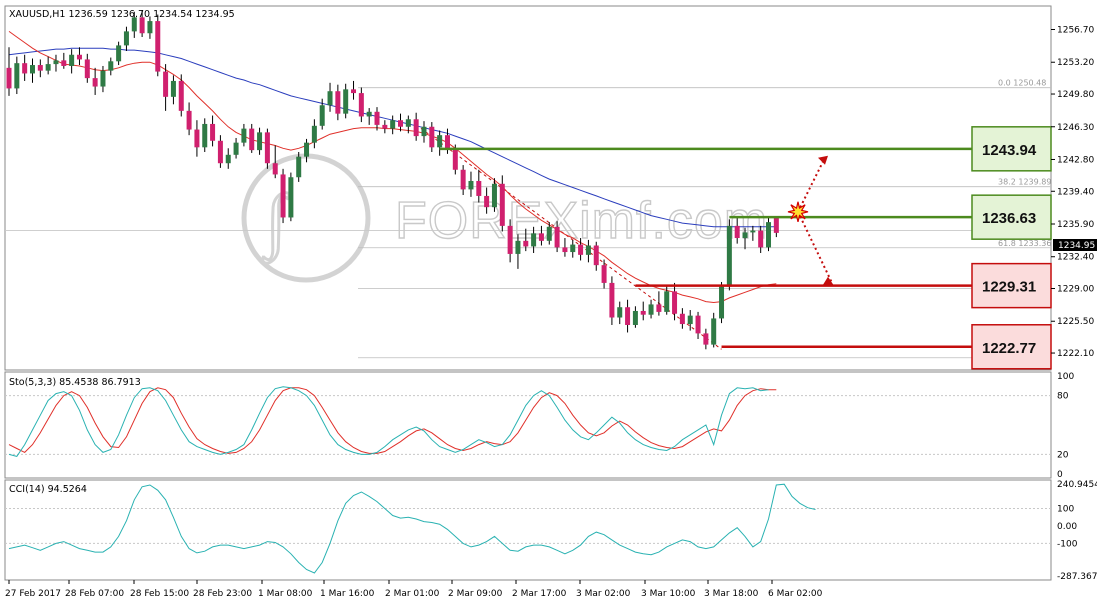 Image resolution: width=1097 pixels, height=605 pixels. What do you see at coordinates (1067, 527) in the screenshot?
I see `cci-axis-label: 0.00` at bounding box center [1067, 527].